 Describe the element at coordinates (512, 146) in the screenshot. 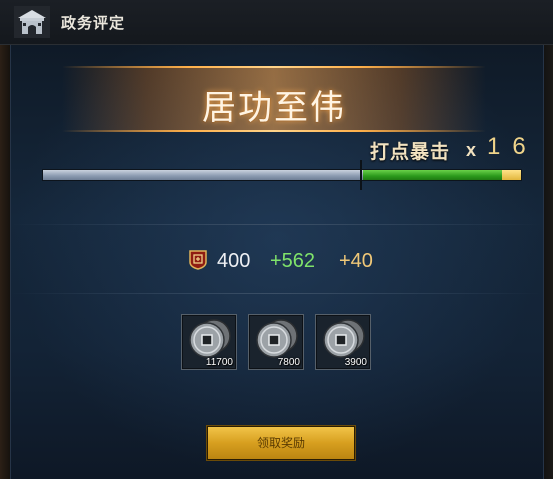

I see `crit-count: 16` at that location.